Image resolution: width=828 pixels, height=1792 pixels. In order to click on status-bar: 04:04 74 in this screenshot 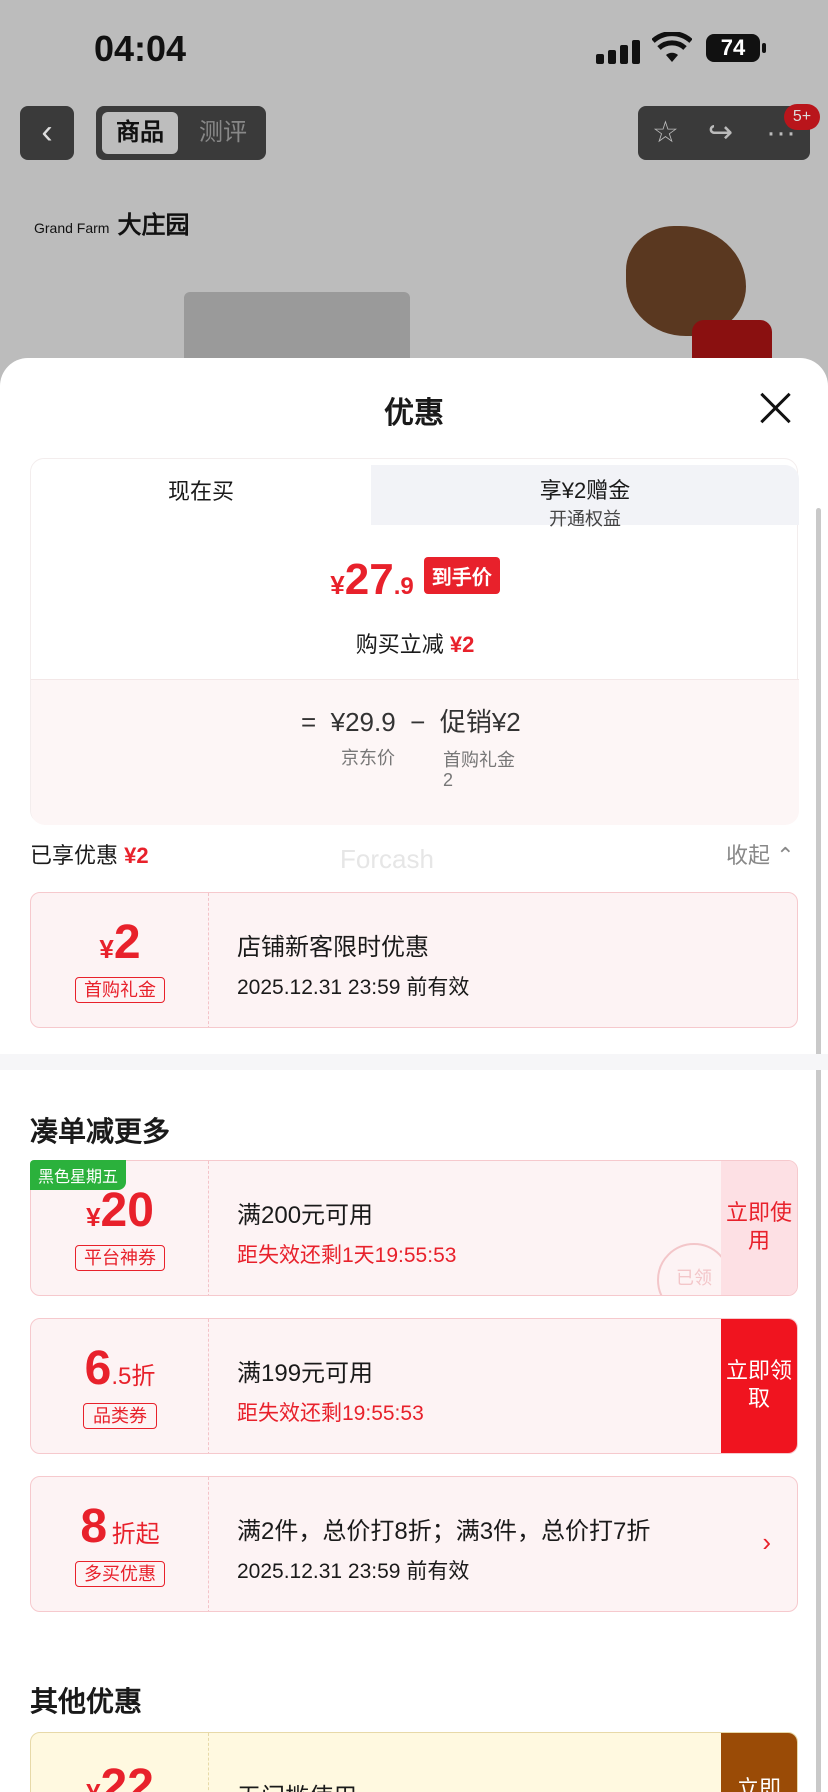, I will do `click(414, 50)`.